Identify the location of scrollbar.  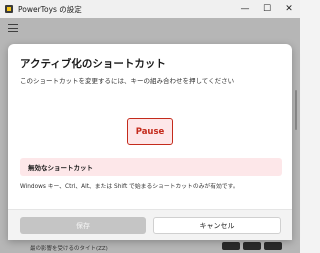
(296, 110).